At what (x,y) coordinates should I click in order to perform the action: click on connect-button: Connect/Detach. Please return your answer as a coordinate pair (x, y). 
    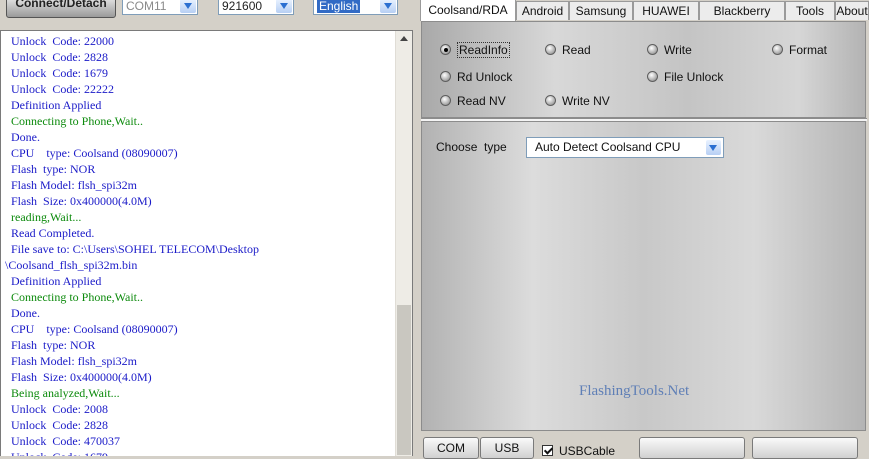
    Looking at the image, I should click on (61, 9).